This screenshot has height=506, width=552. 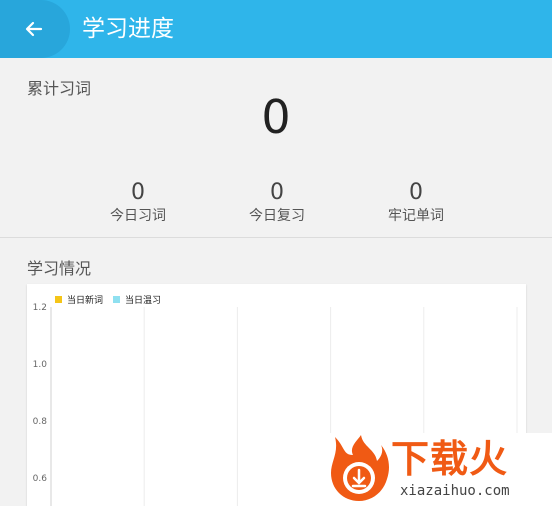 What do you see at coordinates (450, 459) in the screenshot?
I see `watermark-brand: 下载火` at bounding box center [450, 459].